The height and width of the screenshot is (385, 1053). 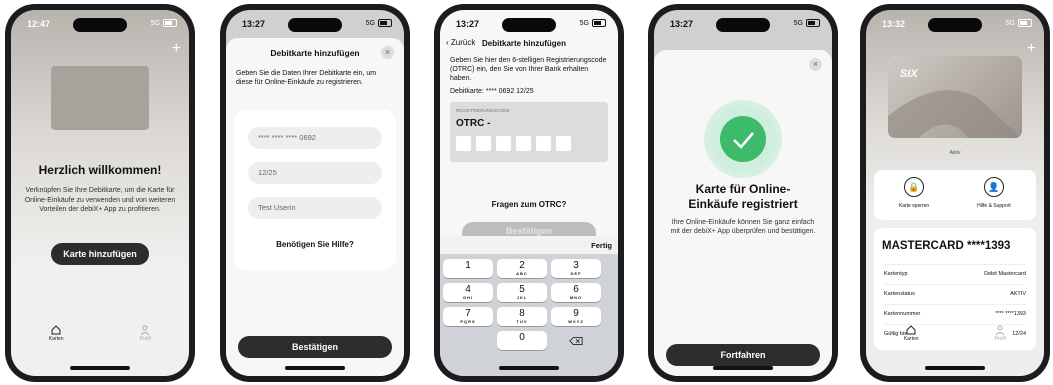 I want to click on help-support-action: 👤 Hilfe & Support, so click(x=994, y=193).